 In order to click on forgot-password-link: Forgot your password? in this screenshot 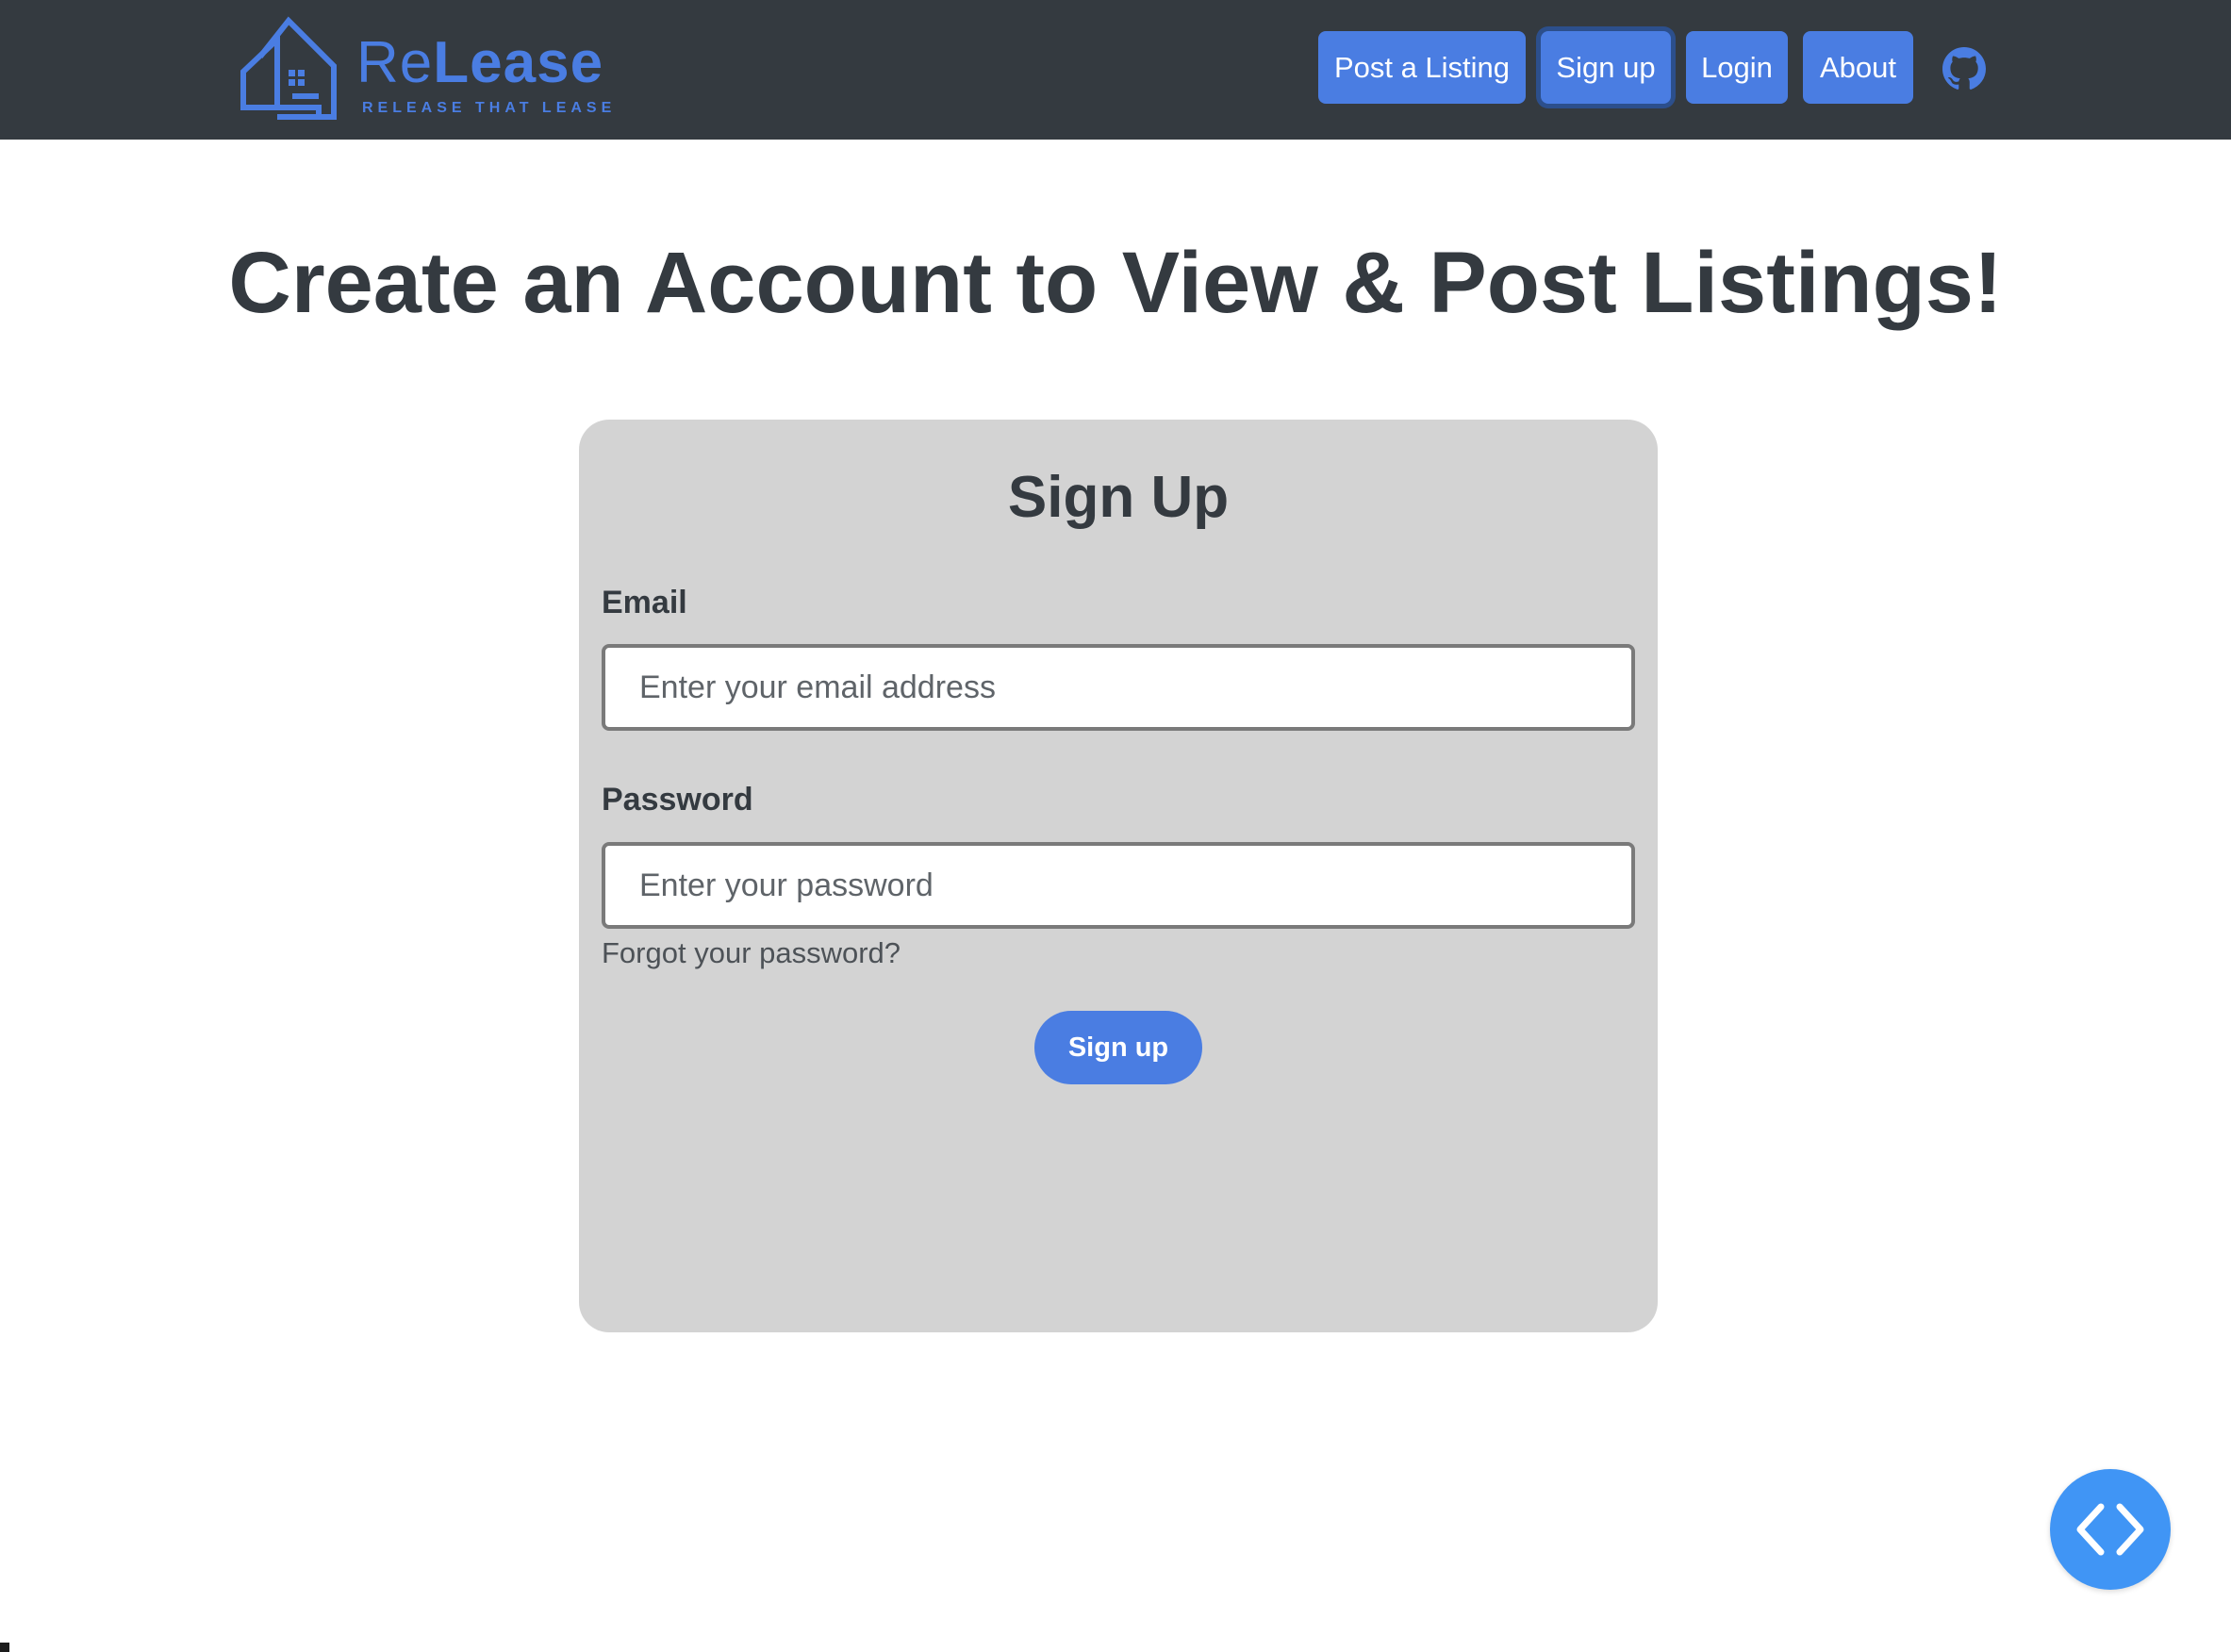, I will do `click(751, 953)`.